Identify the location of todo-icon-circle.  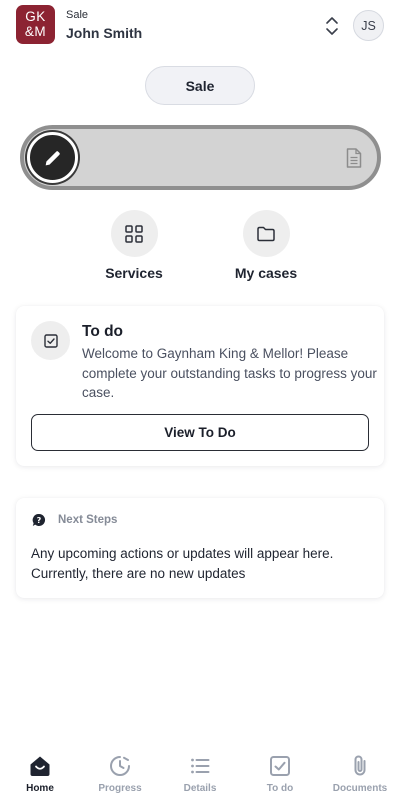
(50, 340).